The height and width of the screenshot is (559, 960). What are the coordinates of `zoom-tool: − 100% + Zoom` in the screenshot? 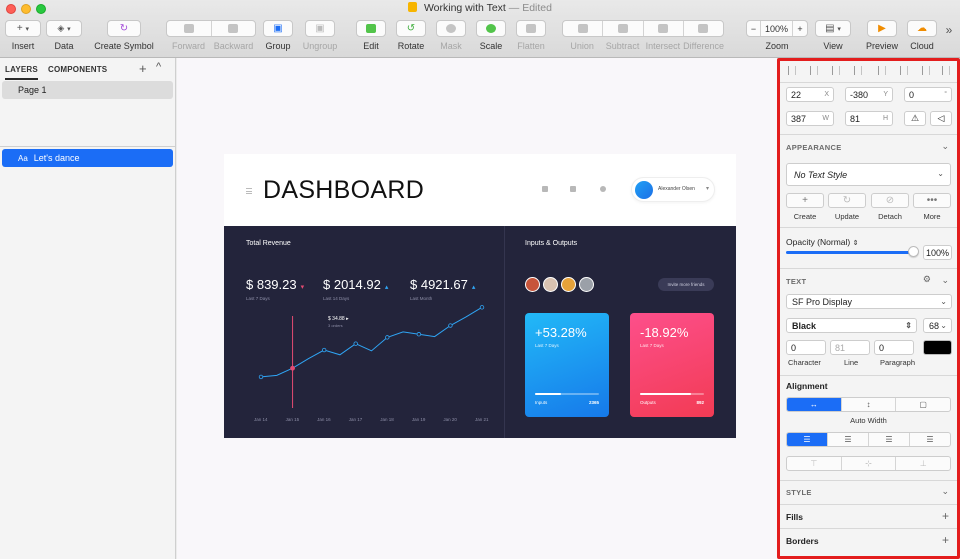 It's located at (777, 39).